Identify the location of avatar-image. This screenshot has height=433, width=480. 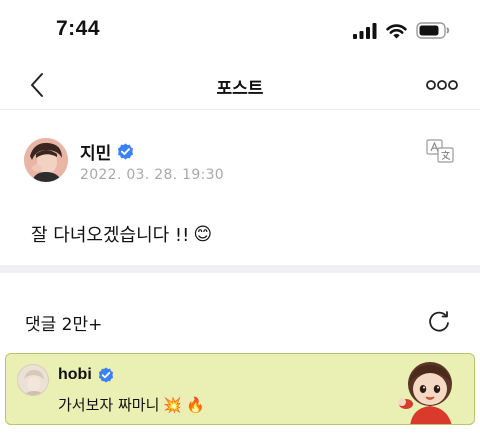
(46, 160).